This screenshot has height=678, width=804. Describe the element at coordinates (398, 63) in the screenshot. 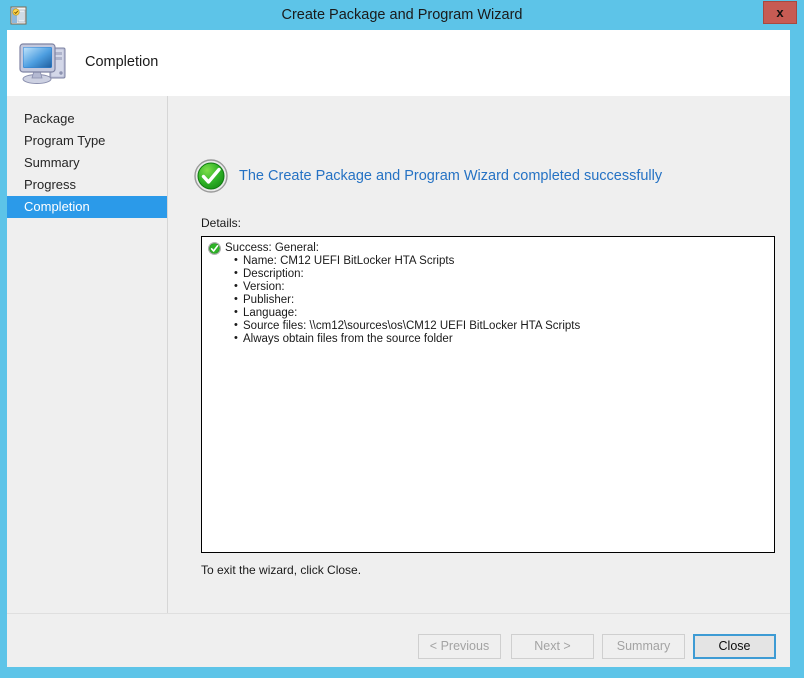

I see `wizard-header: Completion` at that location.